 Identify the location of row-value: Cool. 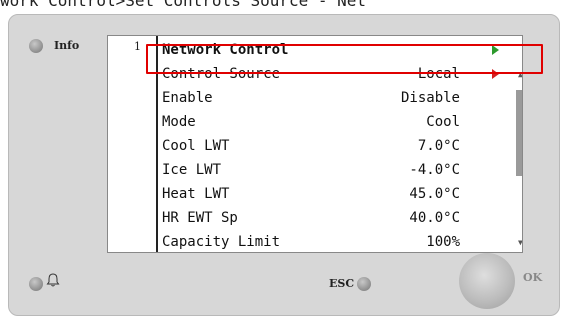
(443, 122).